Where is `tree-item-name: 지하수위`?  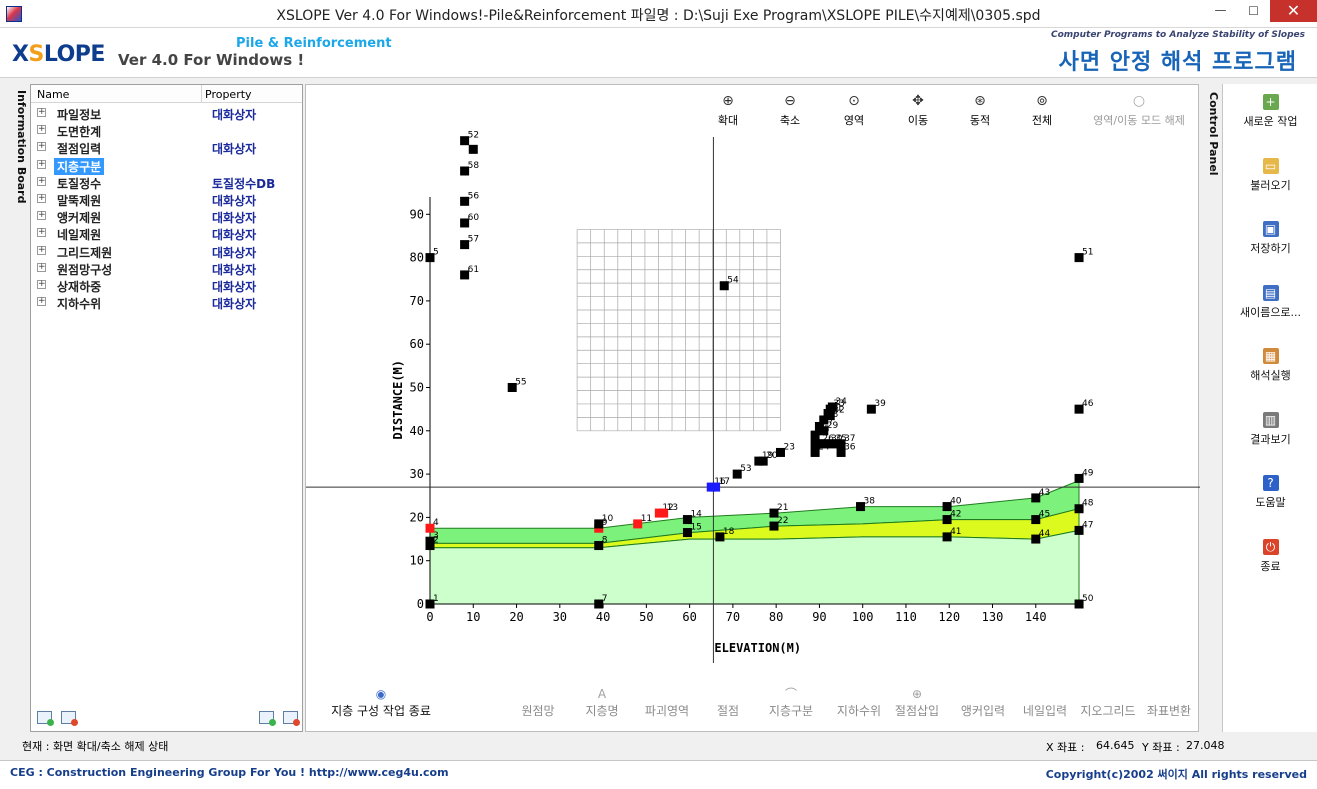 tree-item-name: 지하수위 is located at coordinates (79, 303).